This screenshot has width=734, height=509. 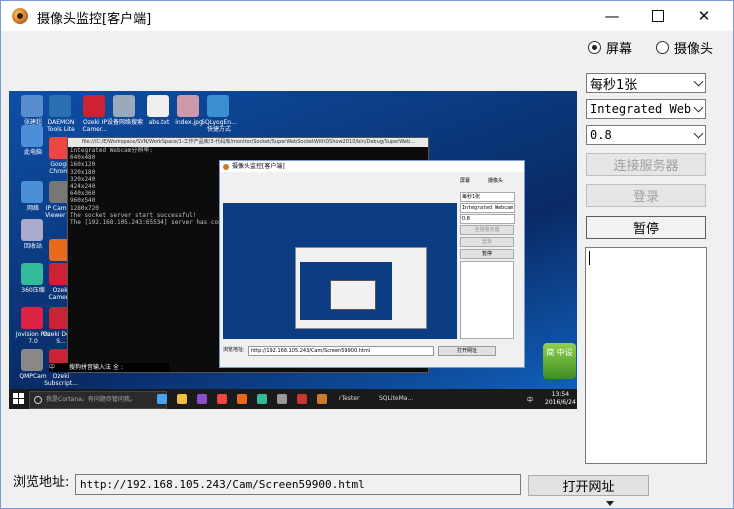 I want to click on quality-select: 0.8, so click(x=646, y=135).